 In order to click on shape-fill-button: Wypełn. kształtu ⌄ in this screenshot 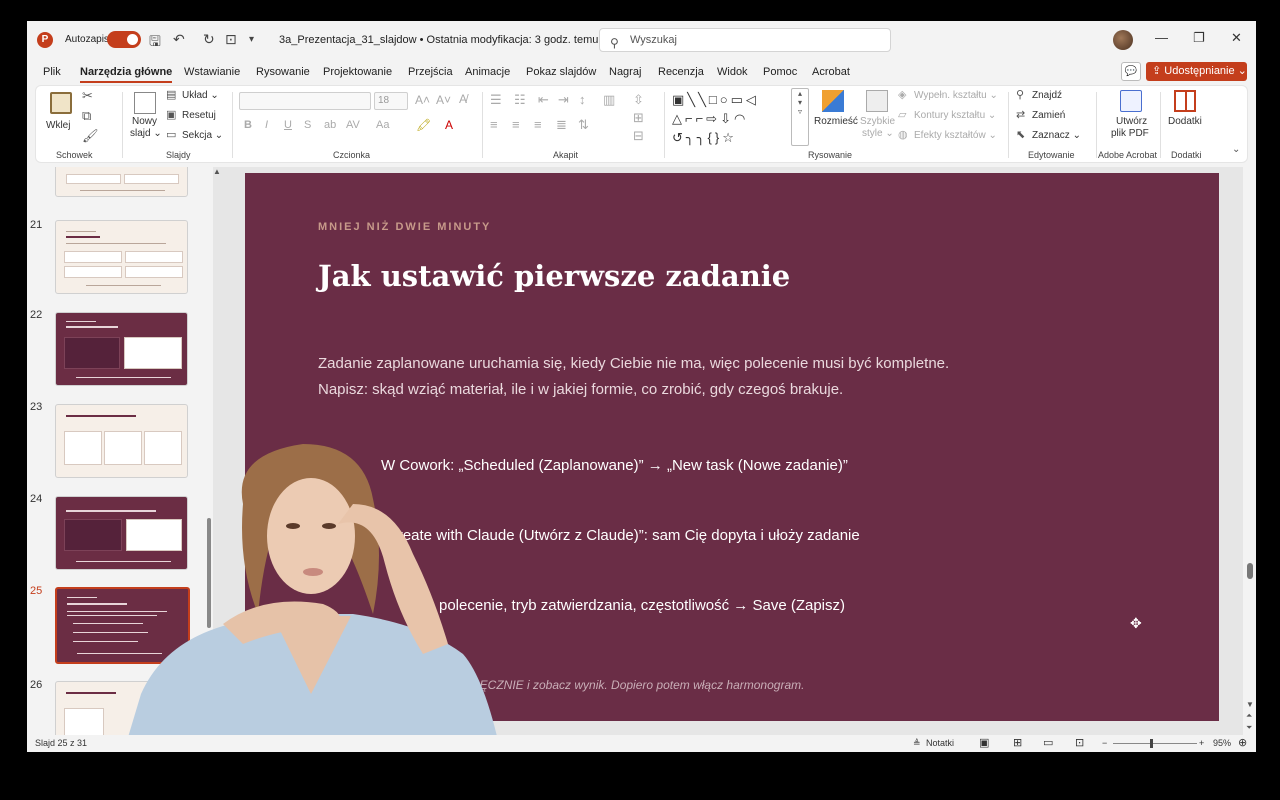, I will do `click(956, 95)`.